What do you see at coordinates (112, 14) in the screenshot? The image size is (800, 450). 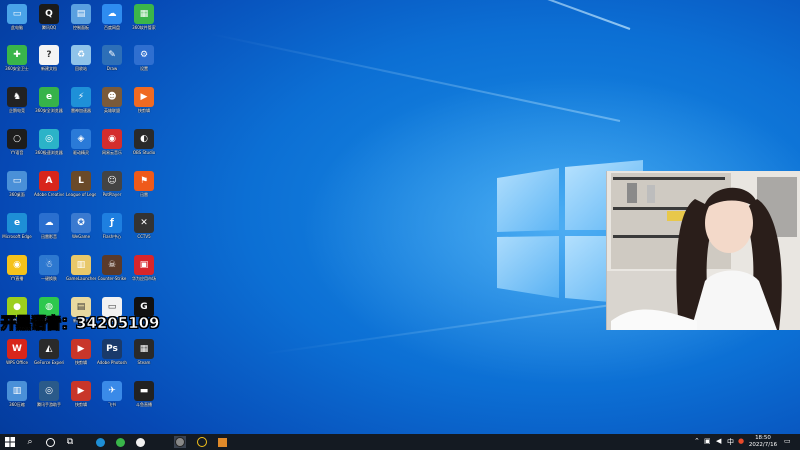 I see `app-icon: ☁` at bounding box center [112, 14].